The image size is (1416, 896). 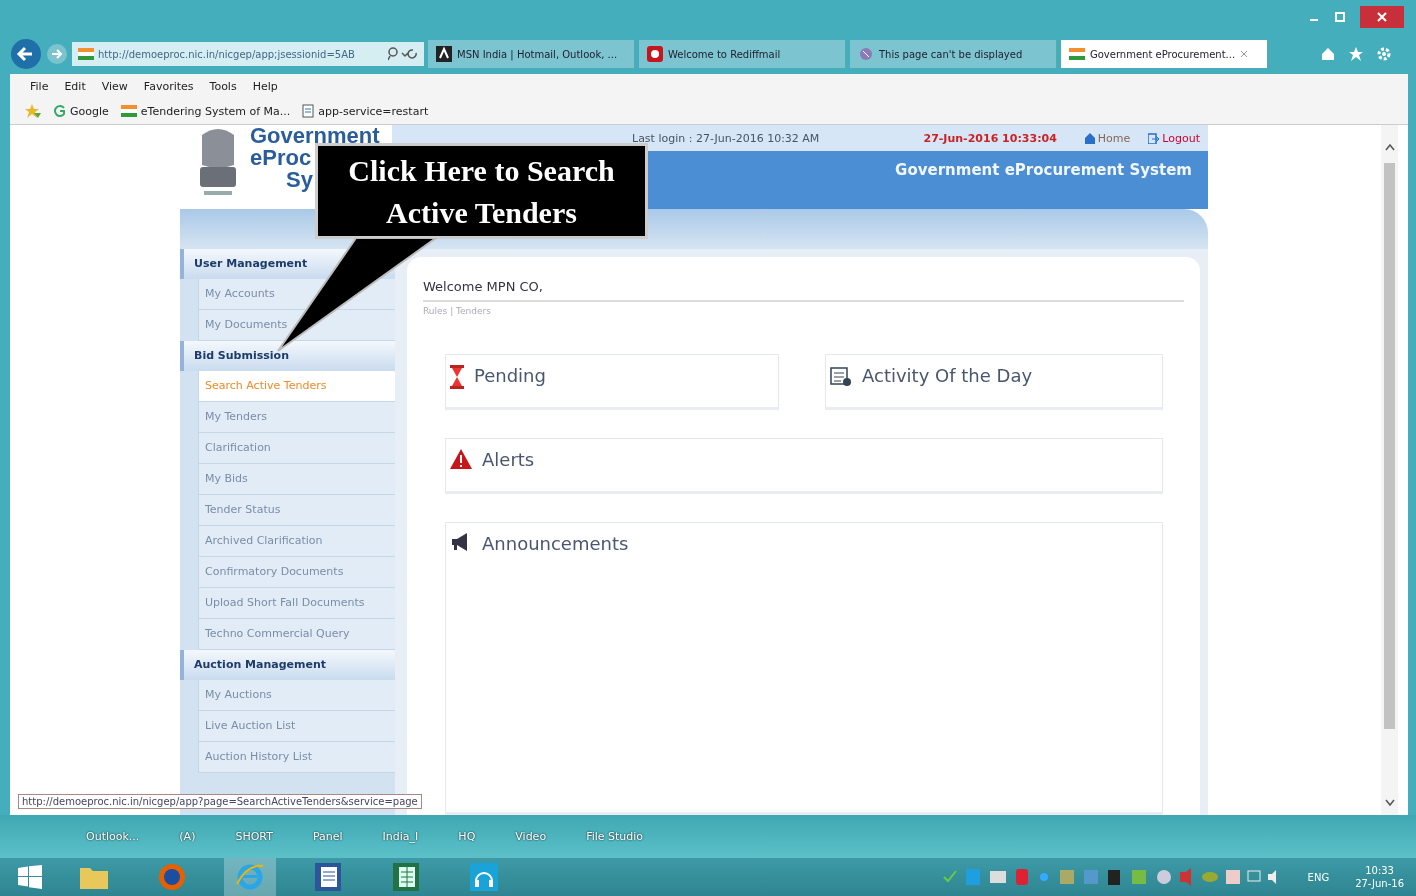 What do you see at coordinates (327, 836) in the screenshot?
I see `desktop-icon-label: Panel` at bounding box center [327, 836].